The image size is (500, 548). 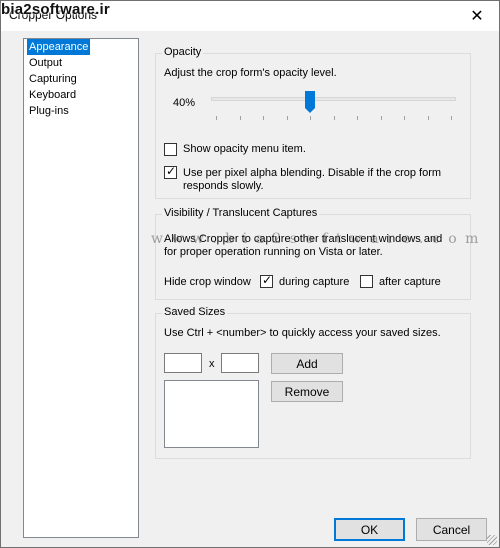 What do you see at coordinates (310, 102) in the screenshot?
I see `opacity-slider-thumb` at bounding box center [310, 102].